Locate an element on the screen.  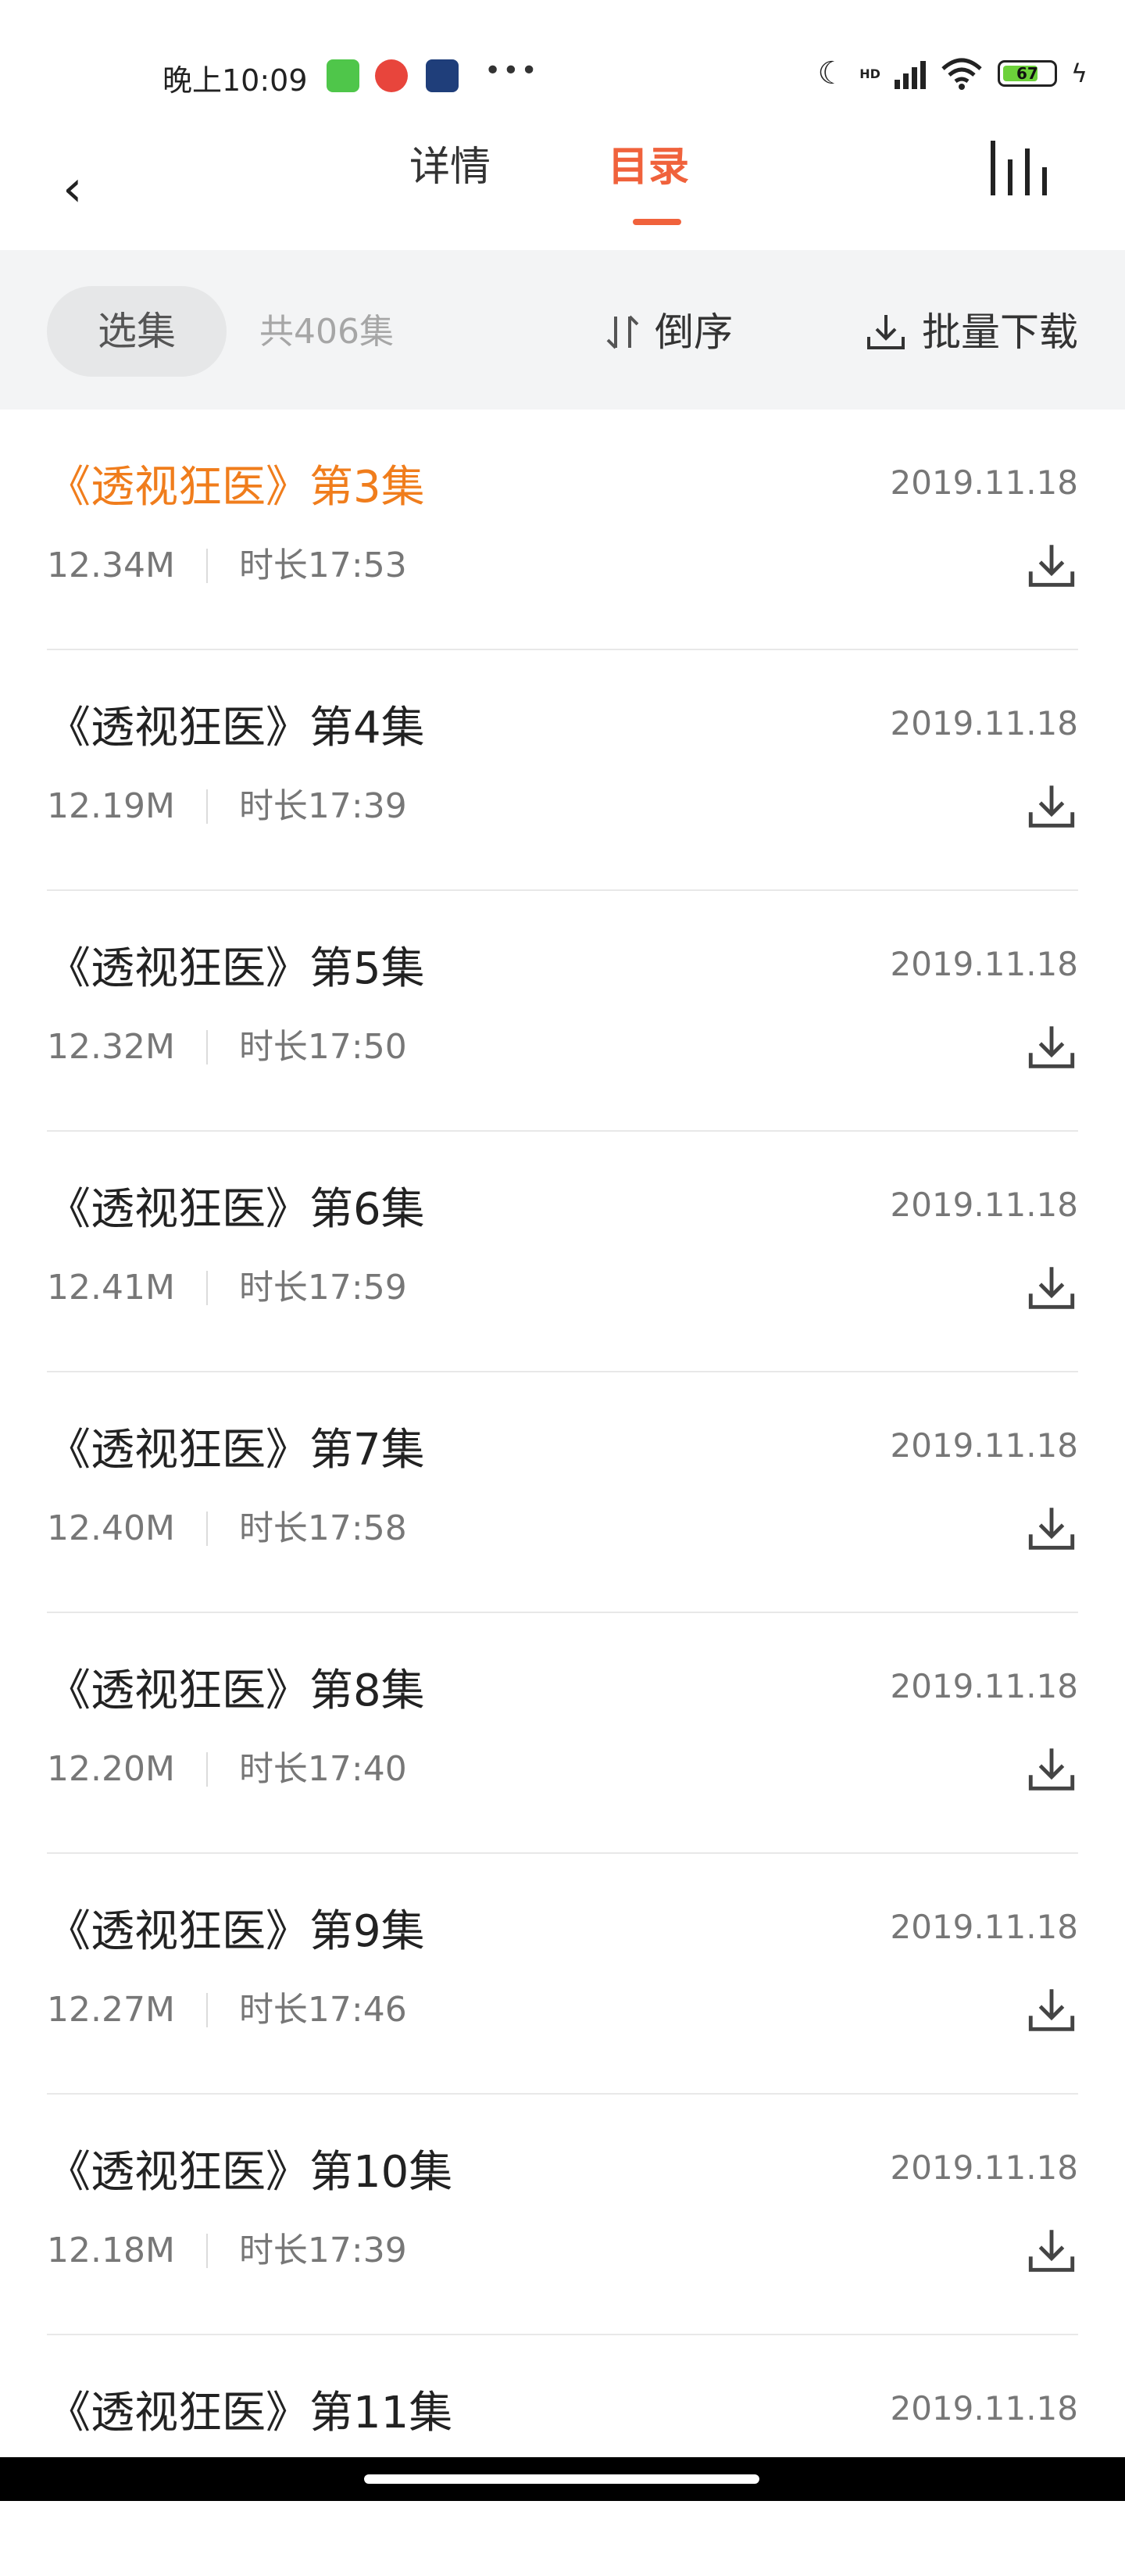
sort-button: 倒序 is located at coordinates (668, 332).